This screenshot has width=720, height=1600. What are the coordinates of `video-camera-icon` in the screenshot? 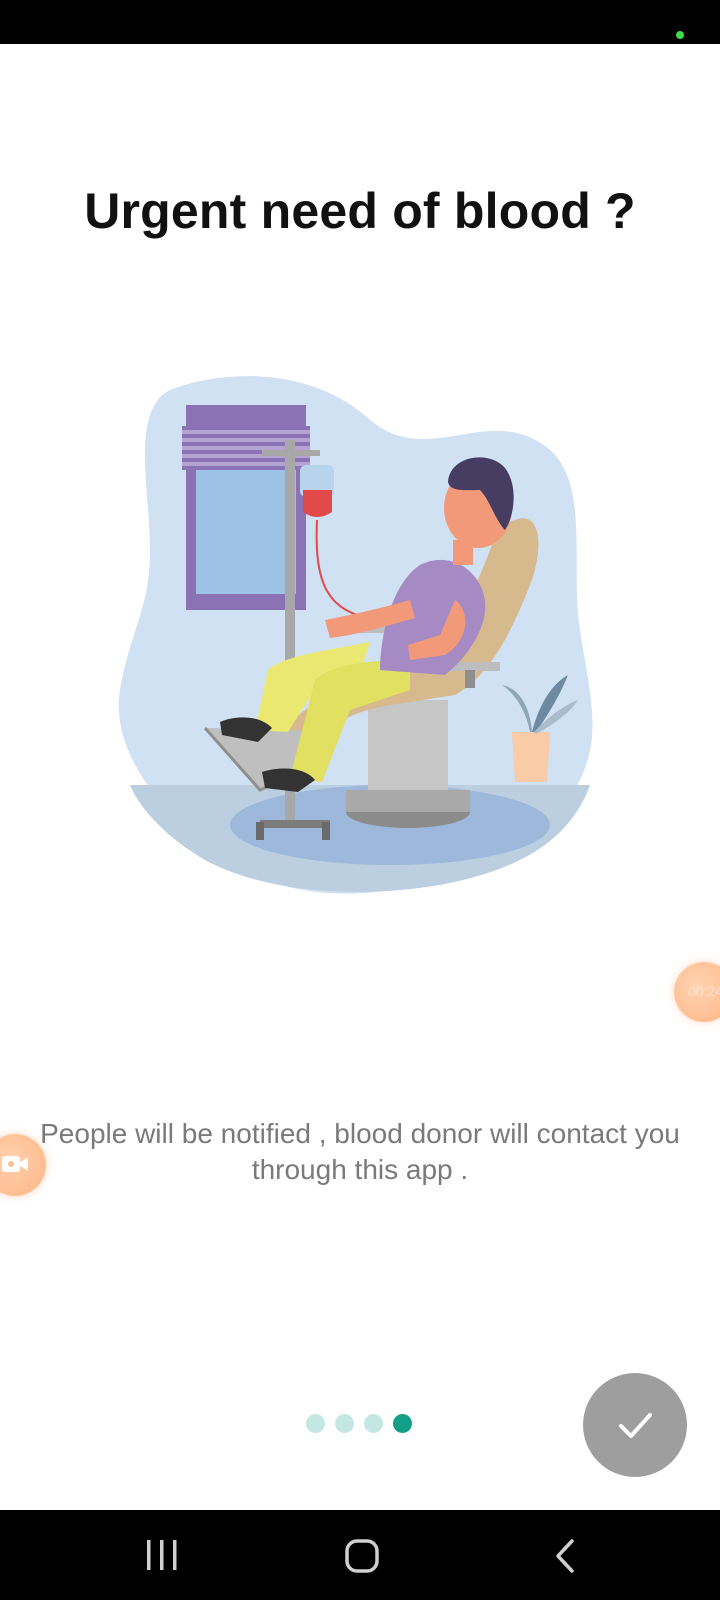 It's located at (15, 1164).